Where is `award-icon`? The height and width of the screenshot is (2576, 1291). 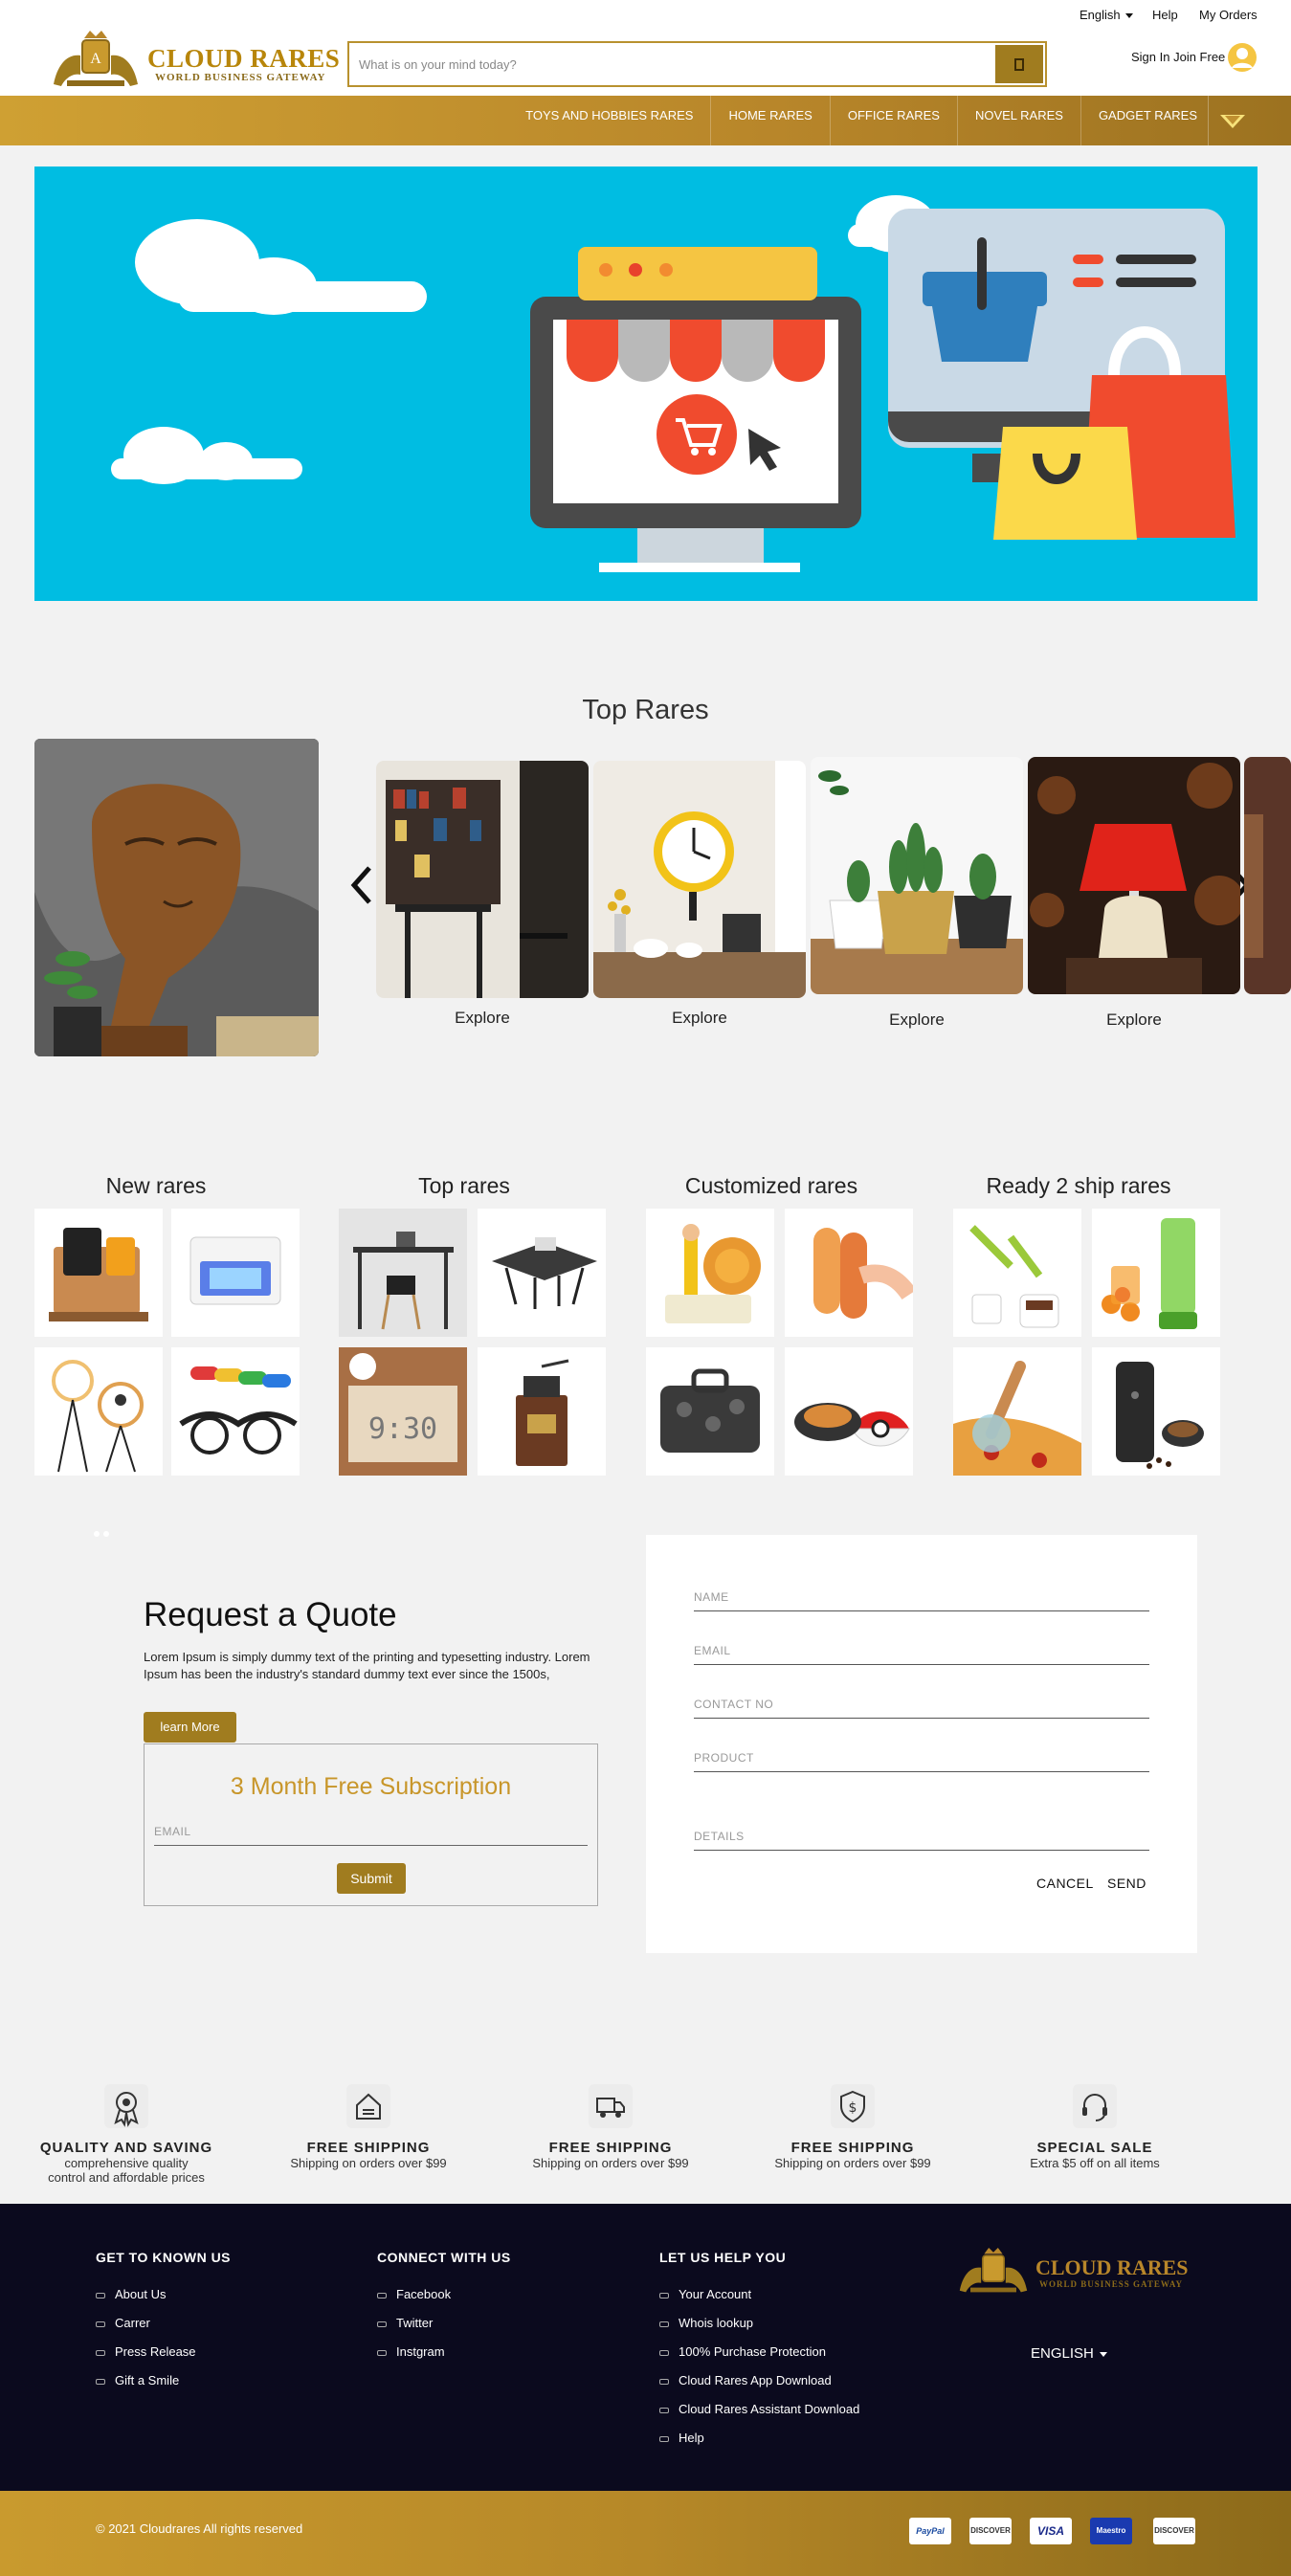 award-icon is located at coordinates (126, 2106).